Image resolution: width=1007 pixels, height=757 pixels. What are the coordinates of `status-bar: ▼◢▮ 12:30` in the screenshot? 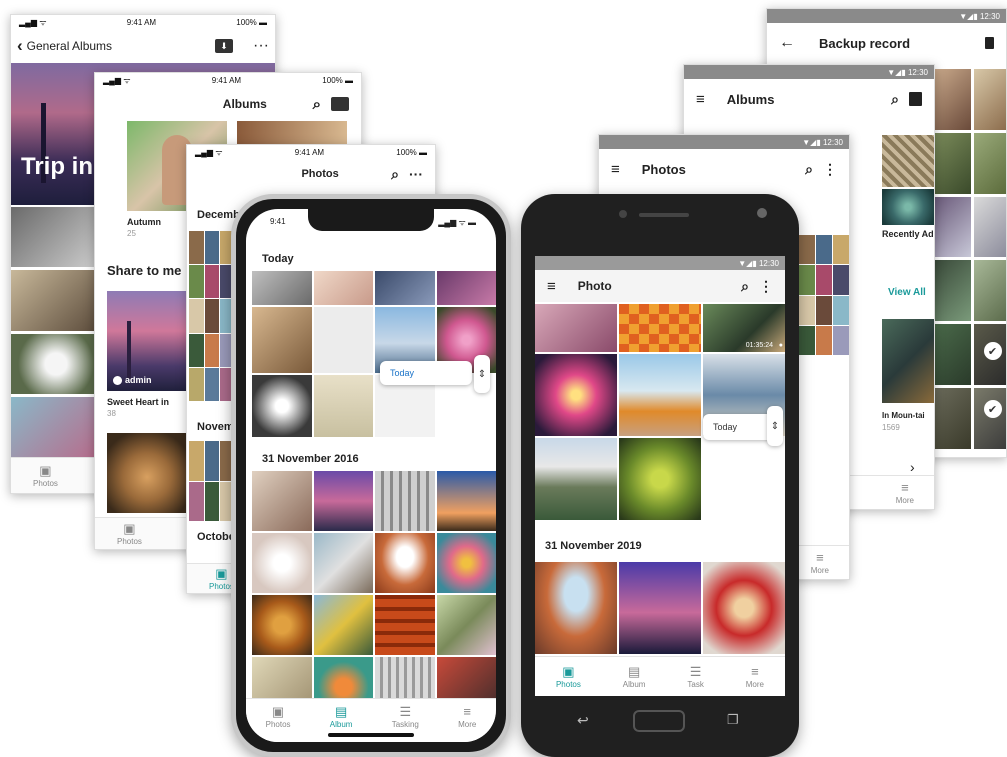 It's located at (660, 263).